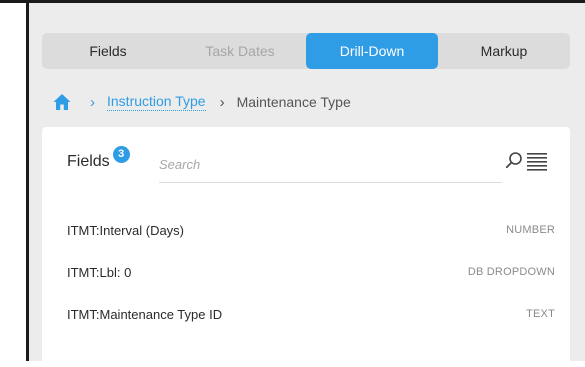 The height and width of the screenshot is (367, 585). What do you see at coordinates (62, 102) in the screenshot?
I see `home-icon` at bounding box center [62, 102].